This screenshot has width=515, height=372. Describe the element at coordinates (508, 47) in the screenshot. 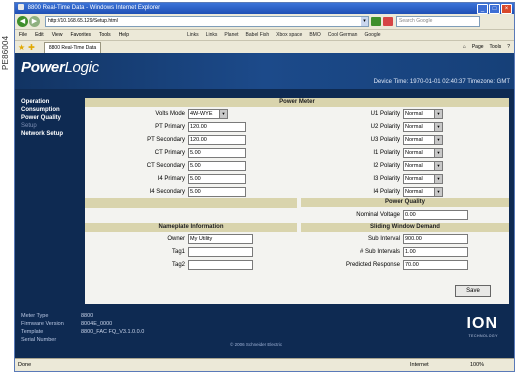

I see `help-icon: ?` at that location.